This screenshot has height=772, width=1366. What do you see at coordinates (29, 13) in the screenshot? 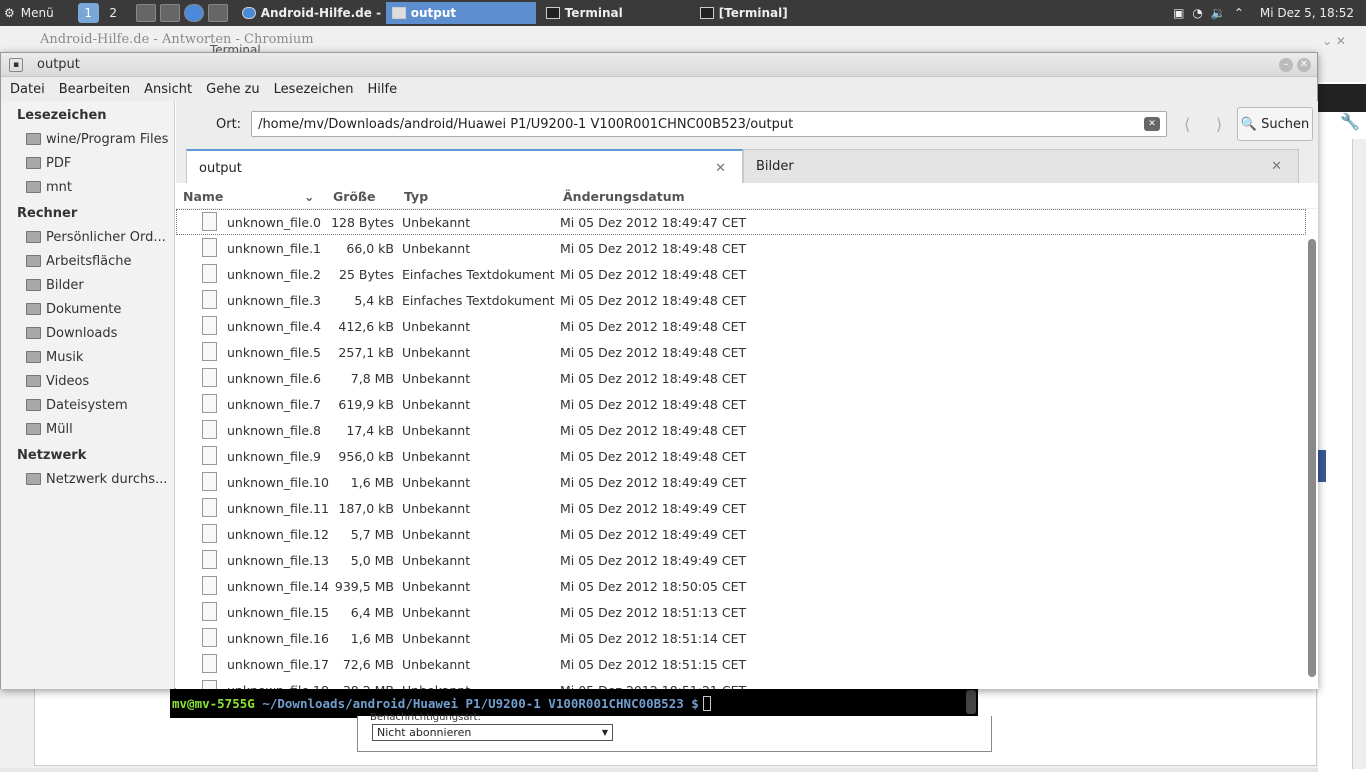
I see `menu-button: ⚙ Menü` at bounding box center [29, 13].